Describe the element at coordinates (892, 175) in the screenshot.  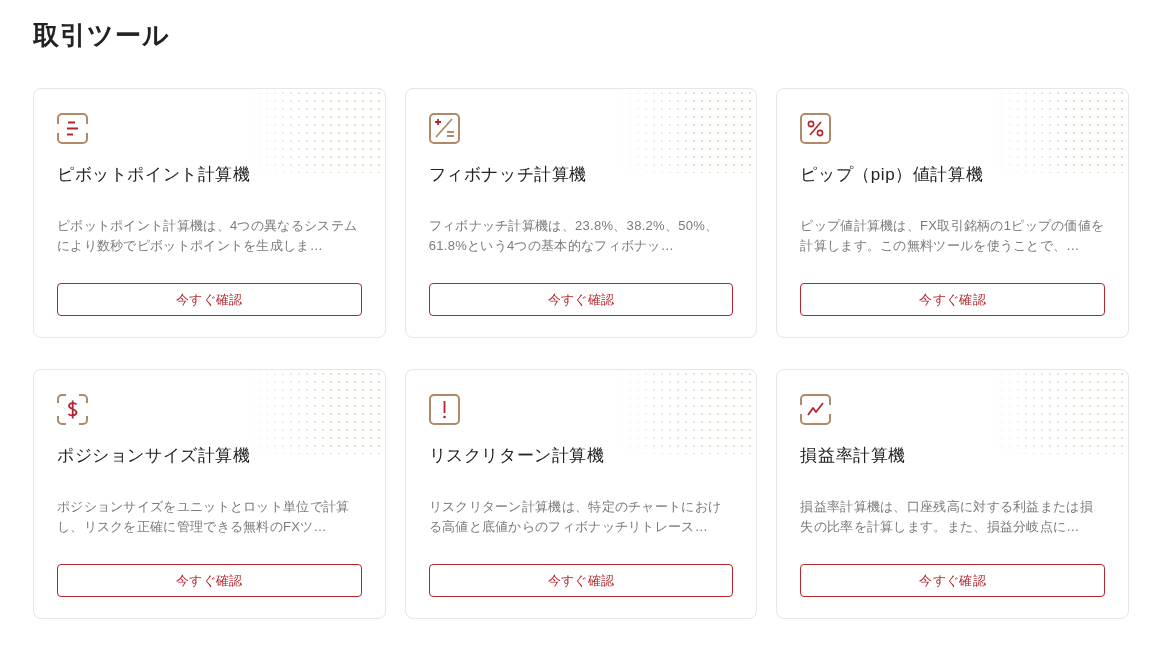
I see `tool-title: ピップ（pip）値計算機` at that location.